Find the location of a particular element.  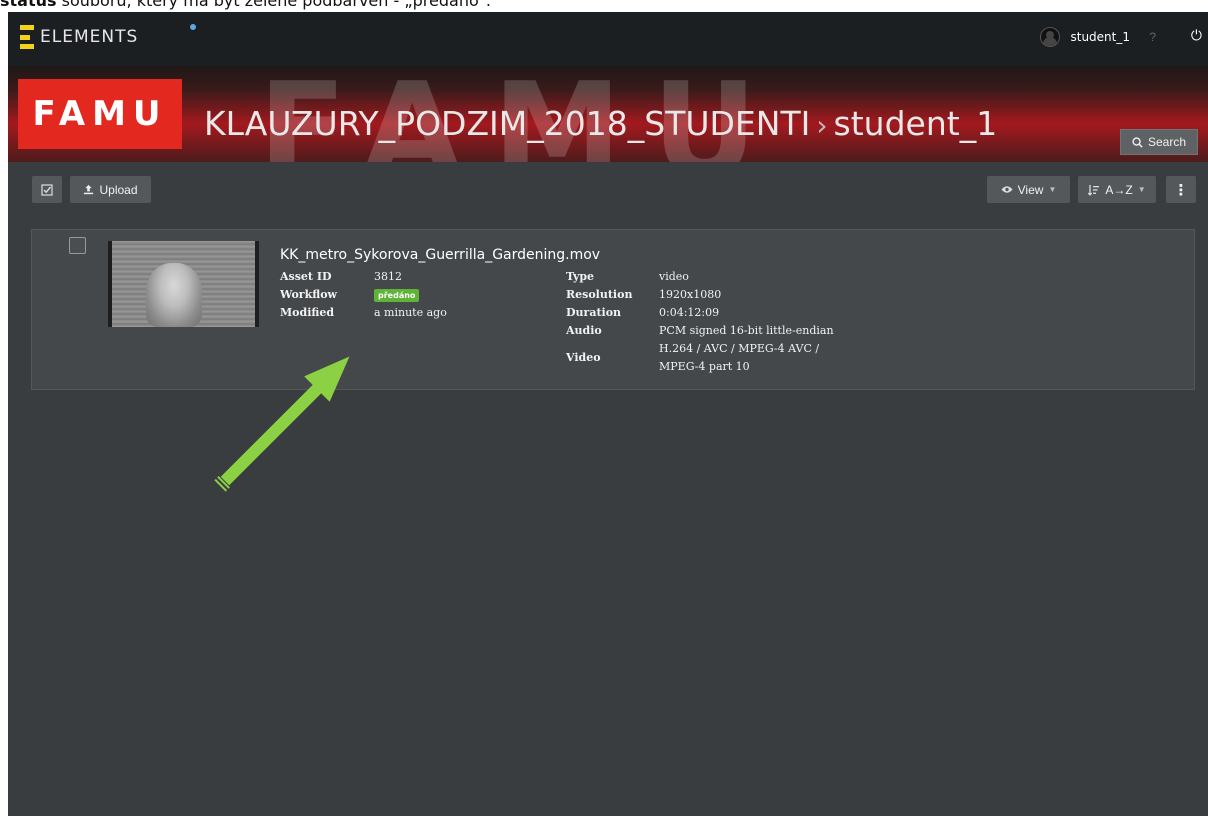

asset-id-value: 3812 is located at coordinates (388, 276).